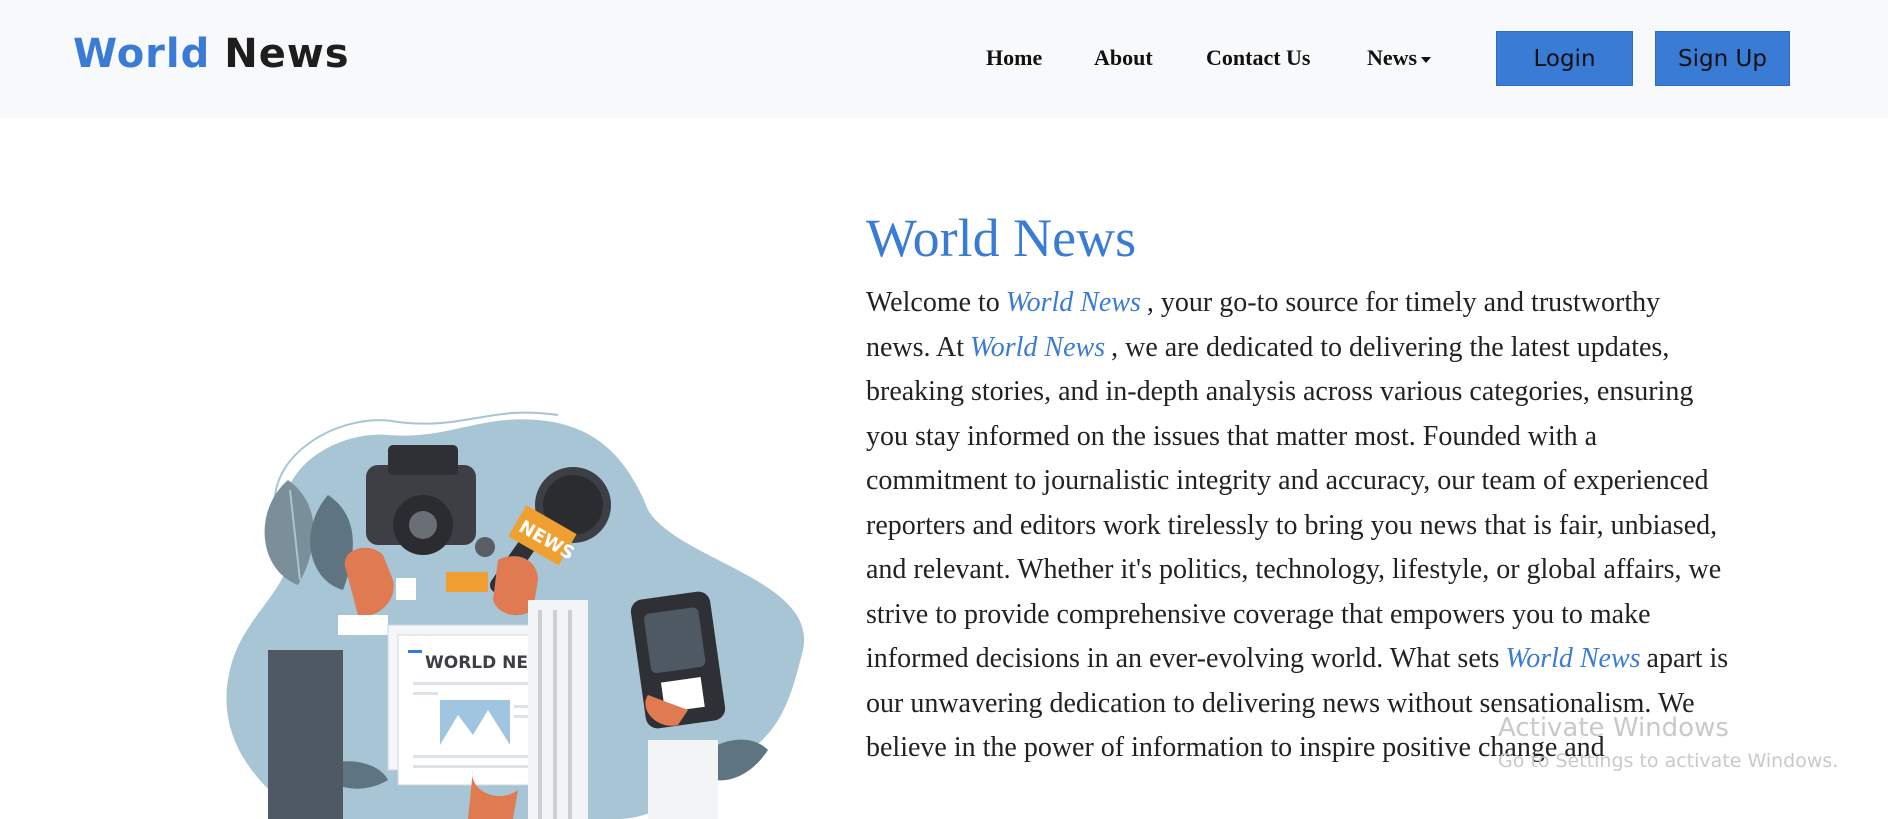 This screenshot has width=1888, height=819. Describe the element at coordinates (1426, 59) in the screenshot. I see `caret-down-icon` at that location.